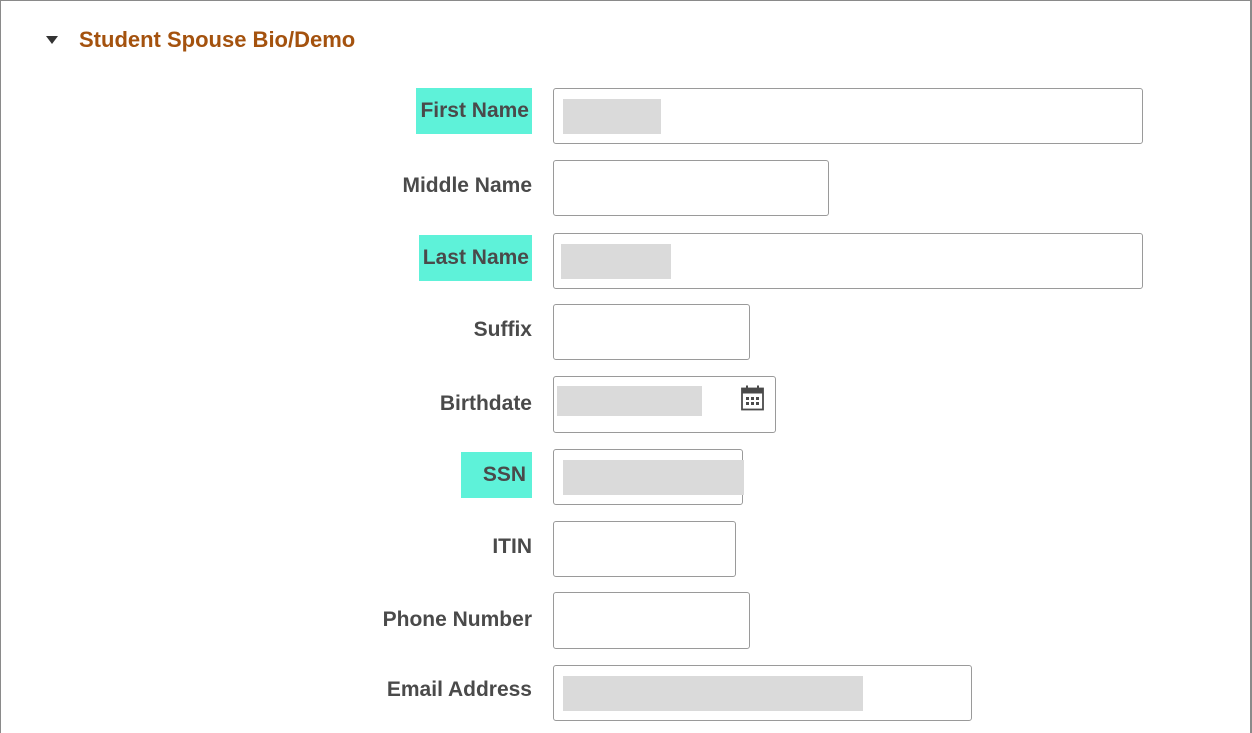 The height and width of the screenshot is (733, 1252). What do you see at coordinates (651, 332) in the screenshot?
I see `suffix-input` at bounding box center [651, 332].